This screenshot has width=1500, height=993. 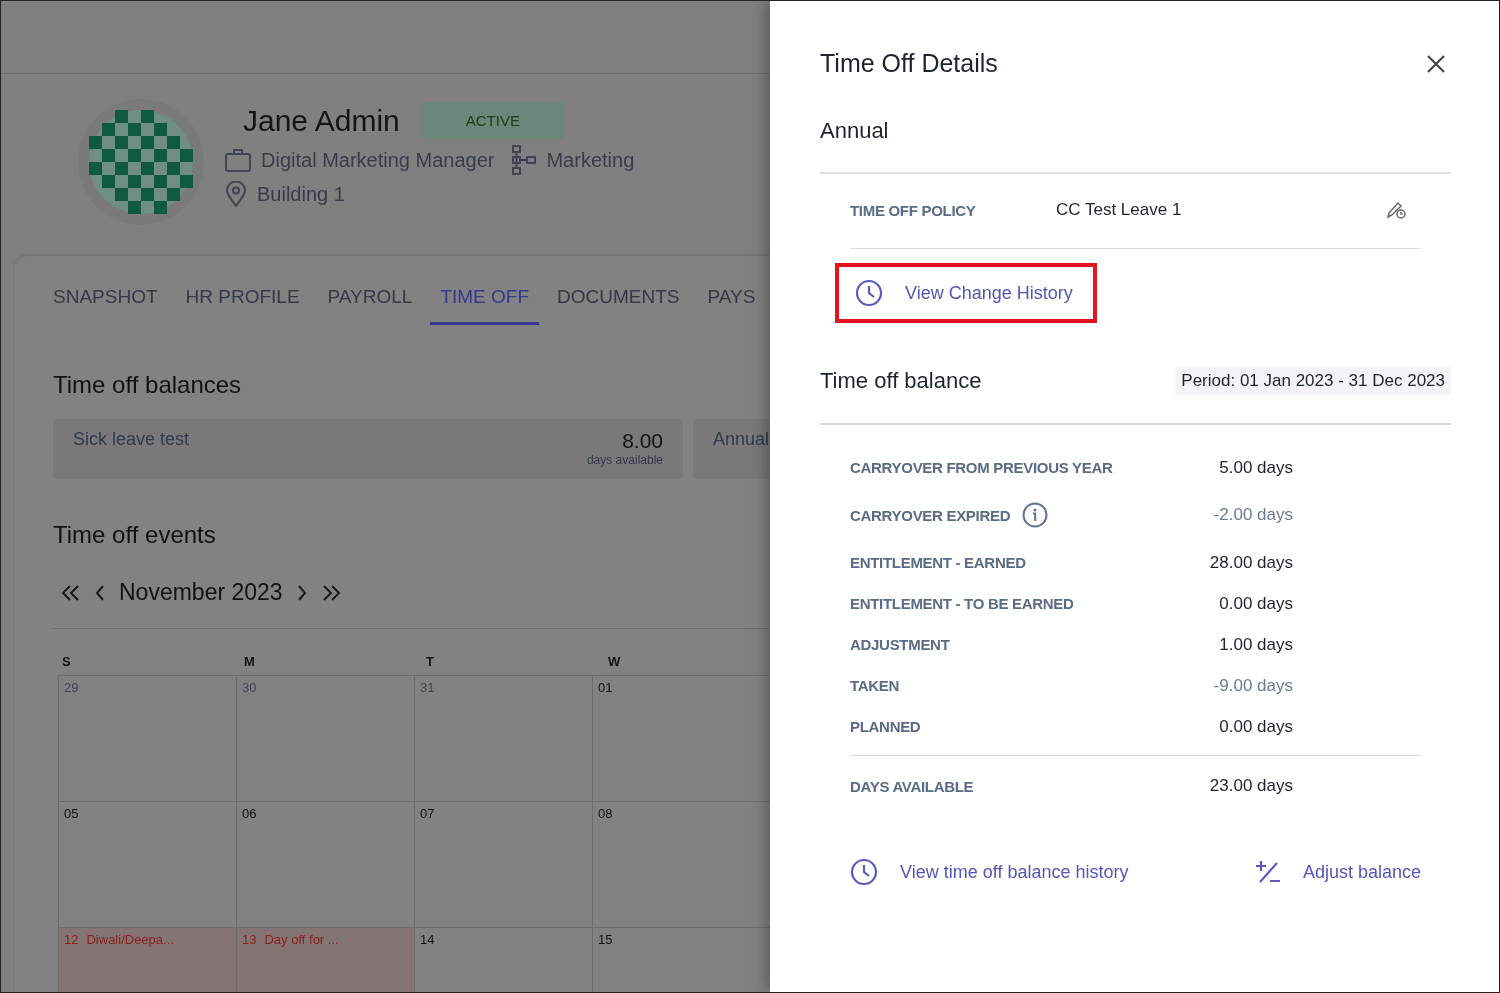 I want to click on balance-label: CARRYOVER FROM PREVIOUS YEAR, so click(x=981, y=467).